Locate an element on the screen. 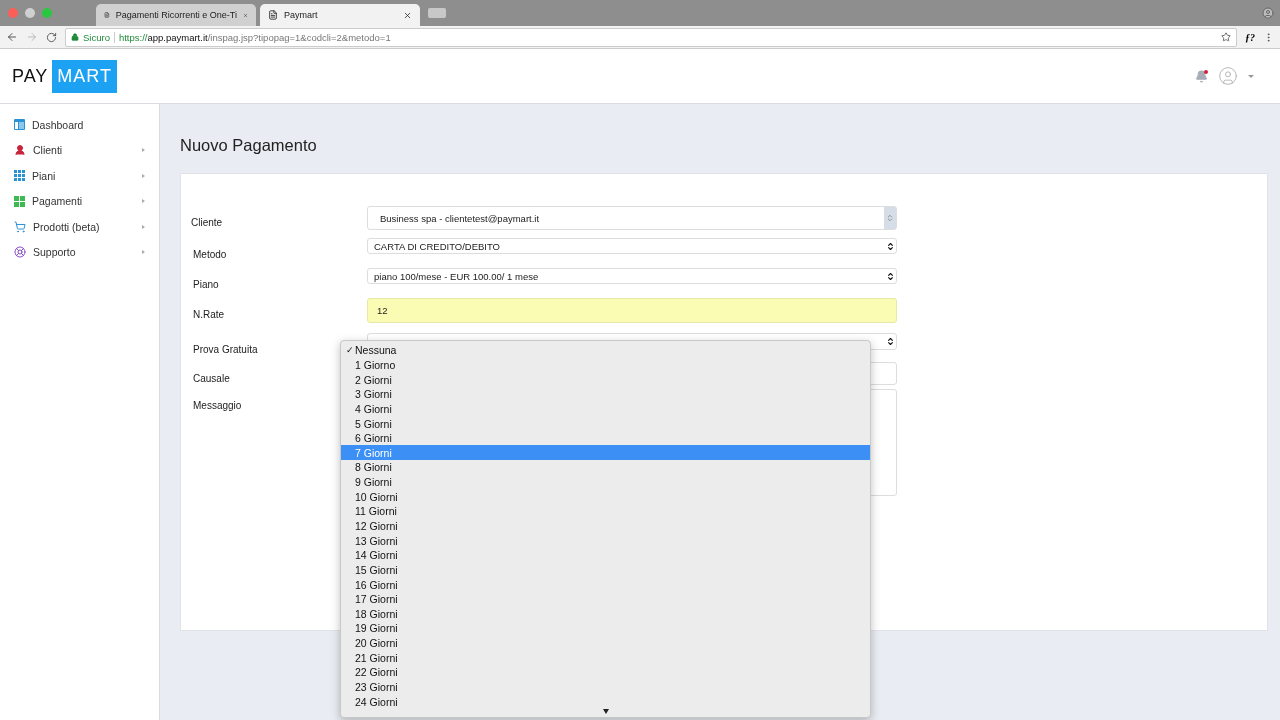 The image size is (1280, 720). dropdown-option: 17 Giorni is located at coordinates (605, 599).